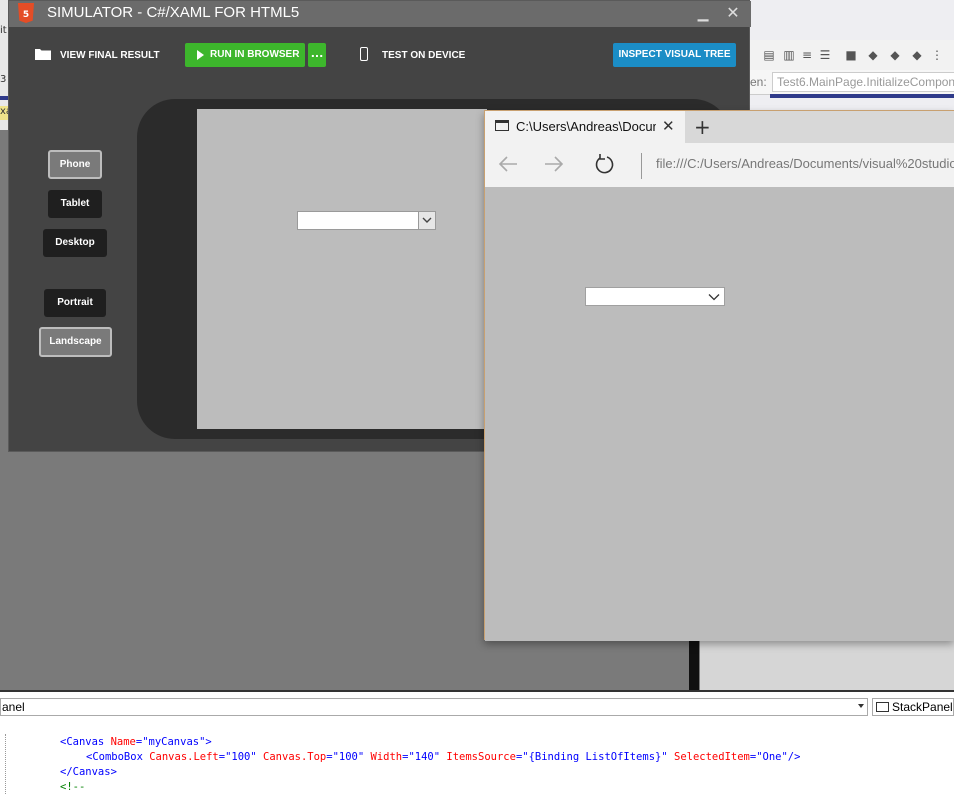 The width and height of the screenshot is (954, 795). Describe the element at coordinates (434, 707) in the screenshot. I see `scope-dropdown: anel` at that location.